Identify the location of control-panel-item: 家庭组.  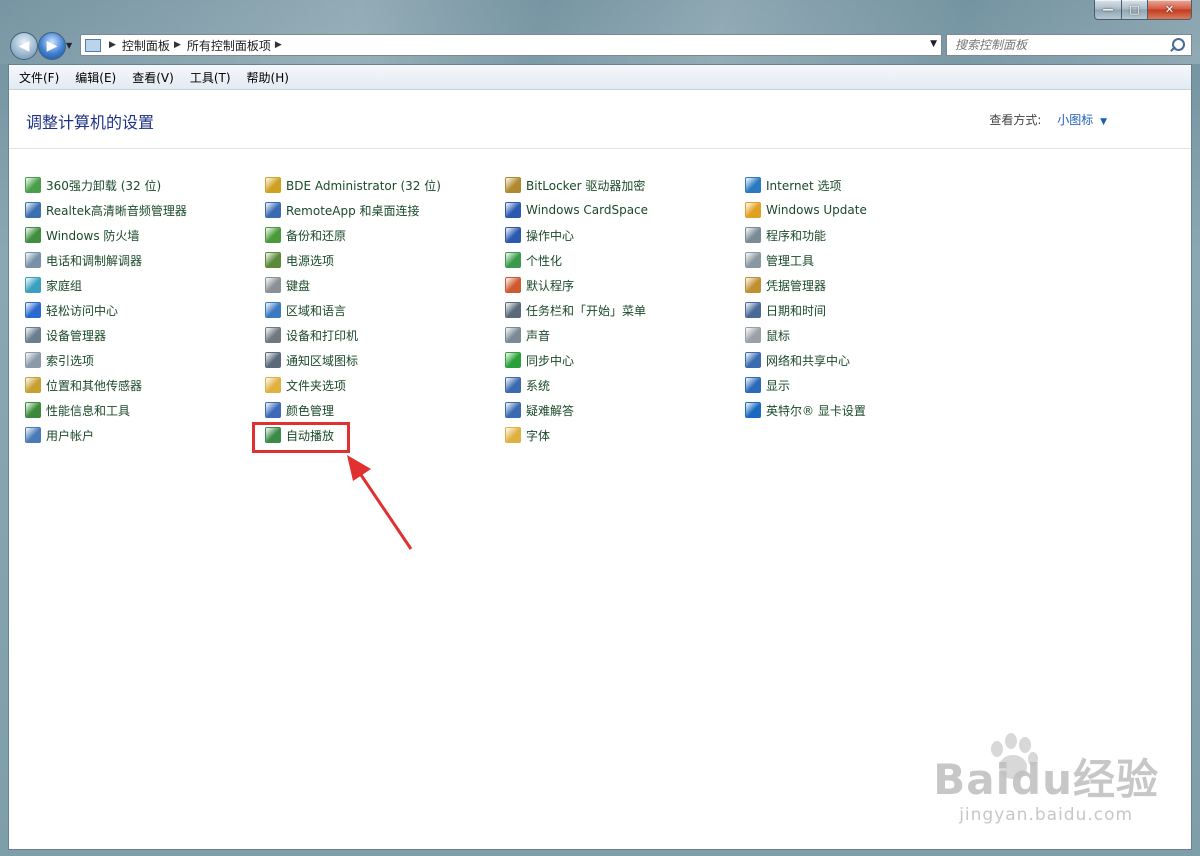
(53, 285).